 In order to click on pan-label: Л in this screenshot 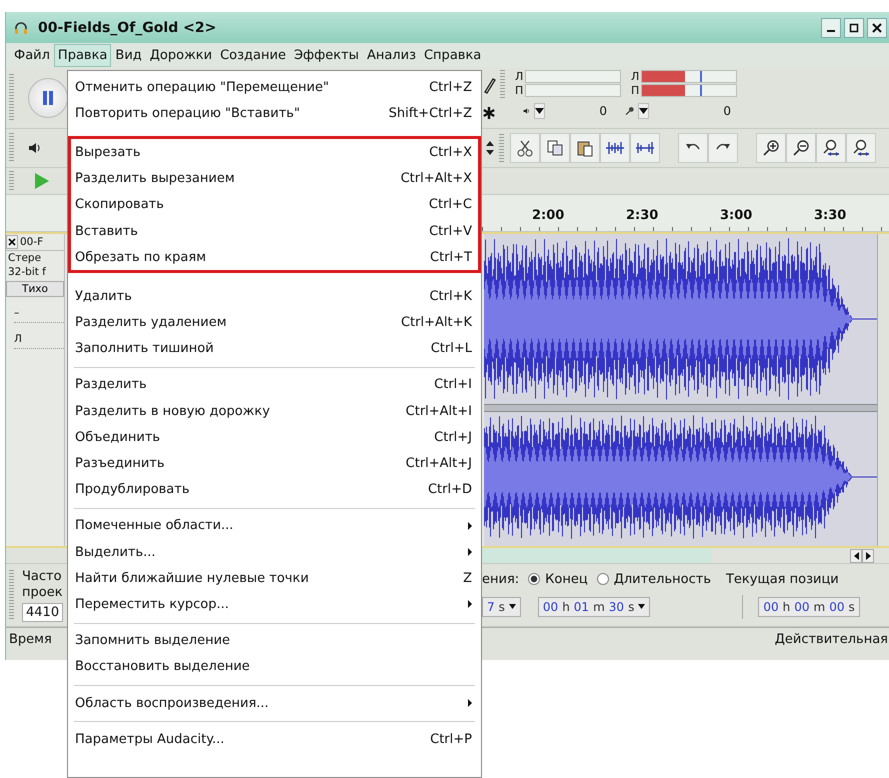, I will do `click(18, 339)`.